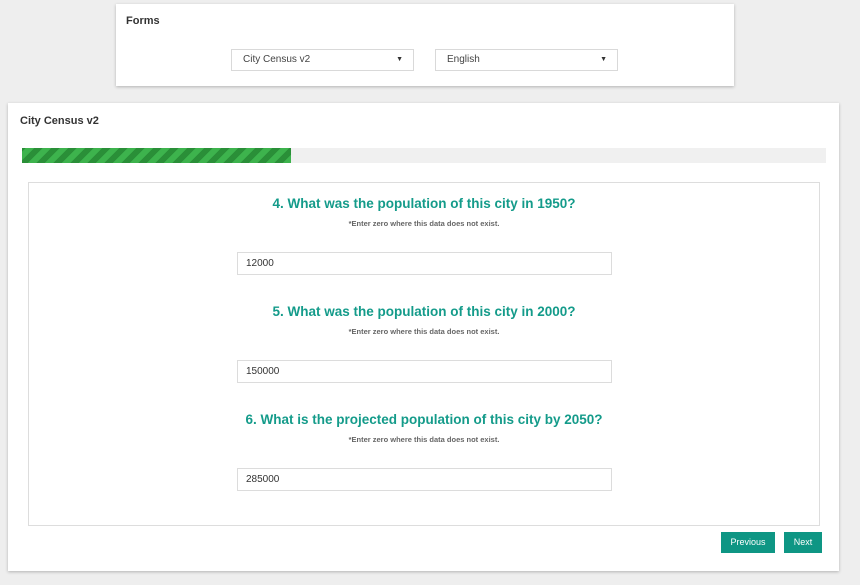  I want to click on population-1950-input, so click(424, 263).